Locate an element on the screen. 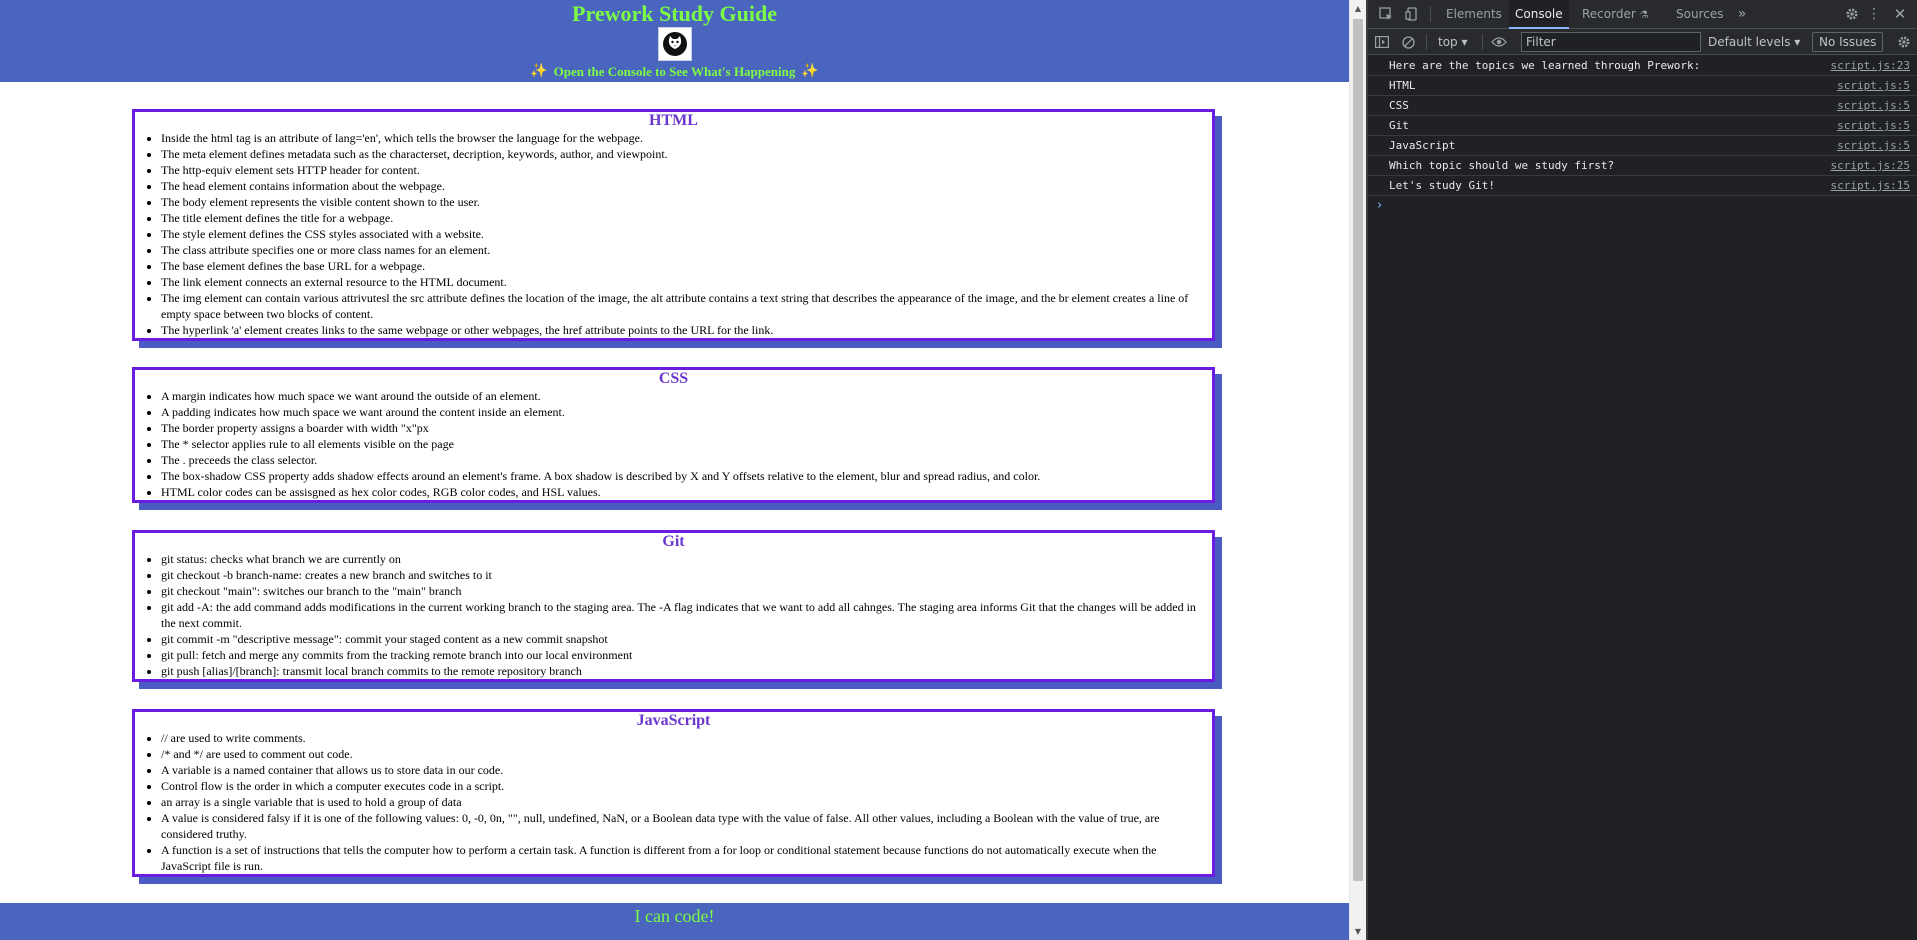 This screenshot has height=940, width=1917. settings-gear-icon is located at coordinates (1852, 14).